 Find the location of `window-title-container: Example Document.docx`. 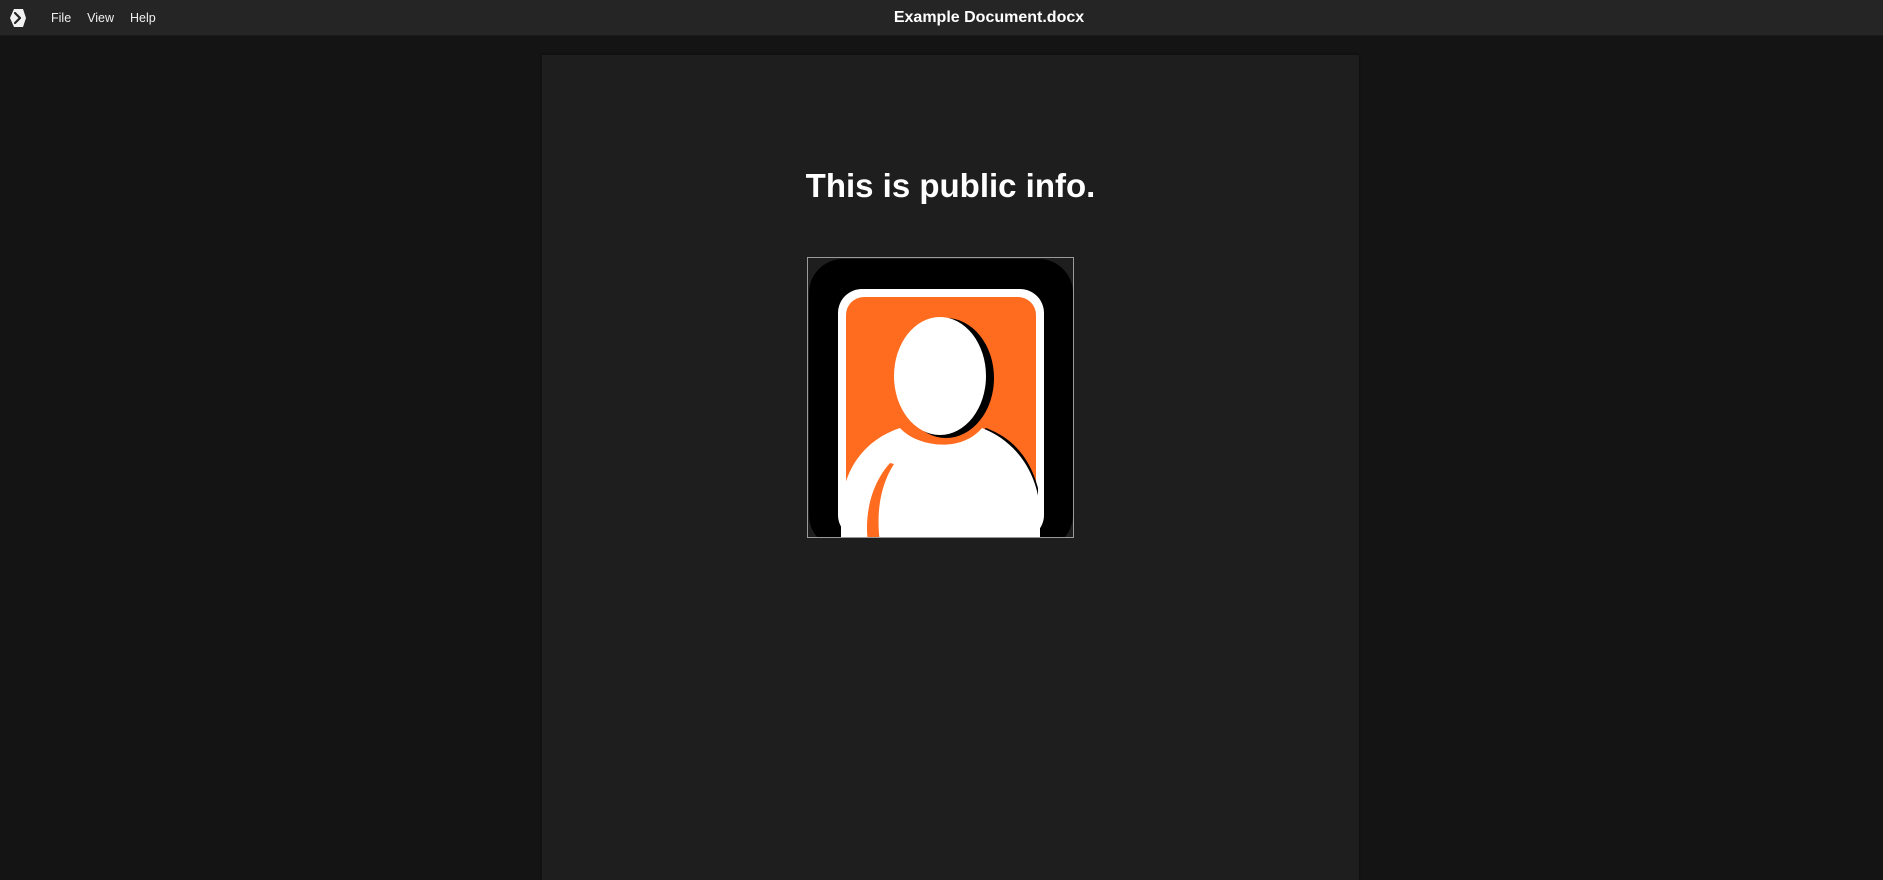

window-title-container: Example Document.docx is located at coordinates (941, 18).